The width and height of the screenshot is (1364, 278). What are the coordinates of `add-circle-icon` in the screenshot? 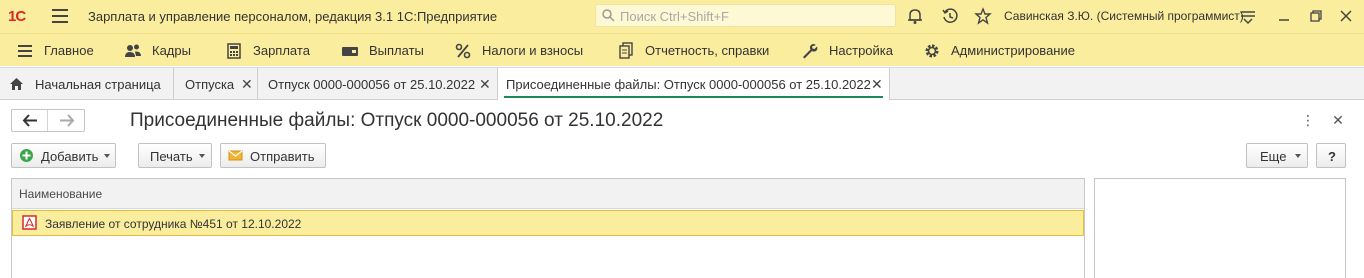 It's located at (26, 155).